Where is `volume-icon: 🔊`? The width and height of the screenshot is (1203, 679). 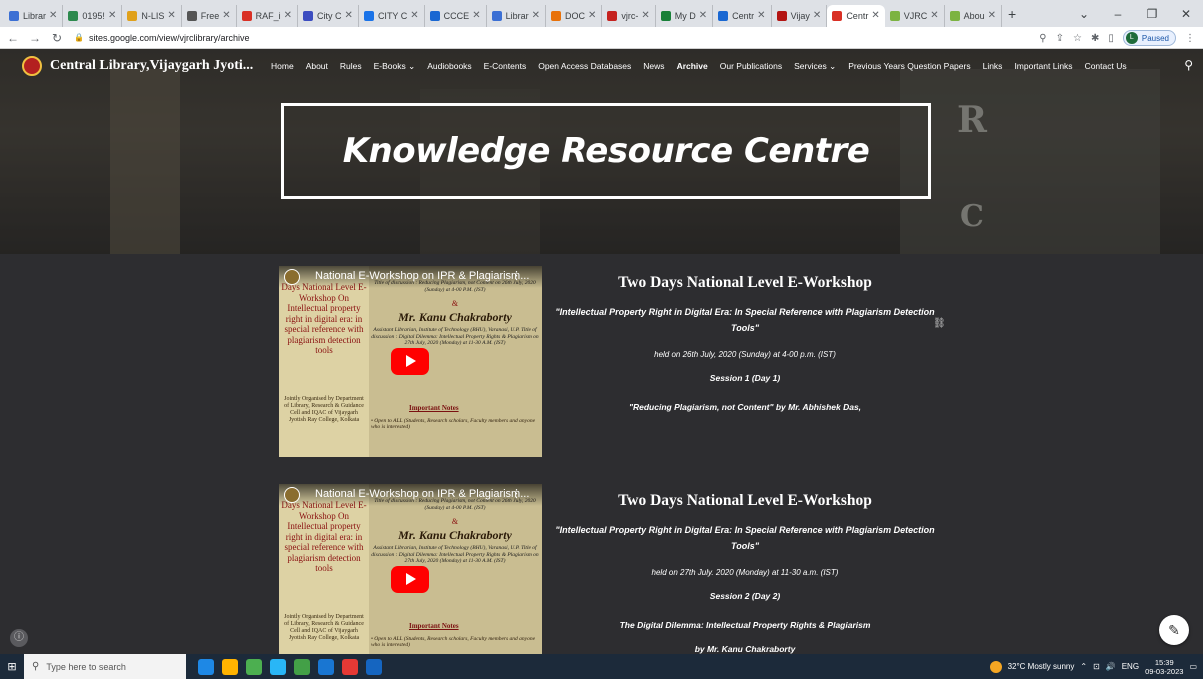
volume-icon: 🔊 is located at coordinates (1111, 666).